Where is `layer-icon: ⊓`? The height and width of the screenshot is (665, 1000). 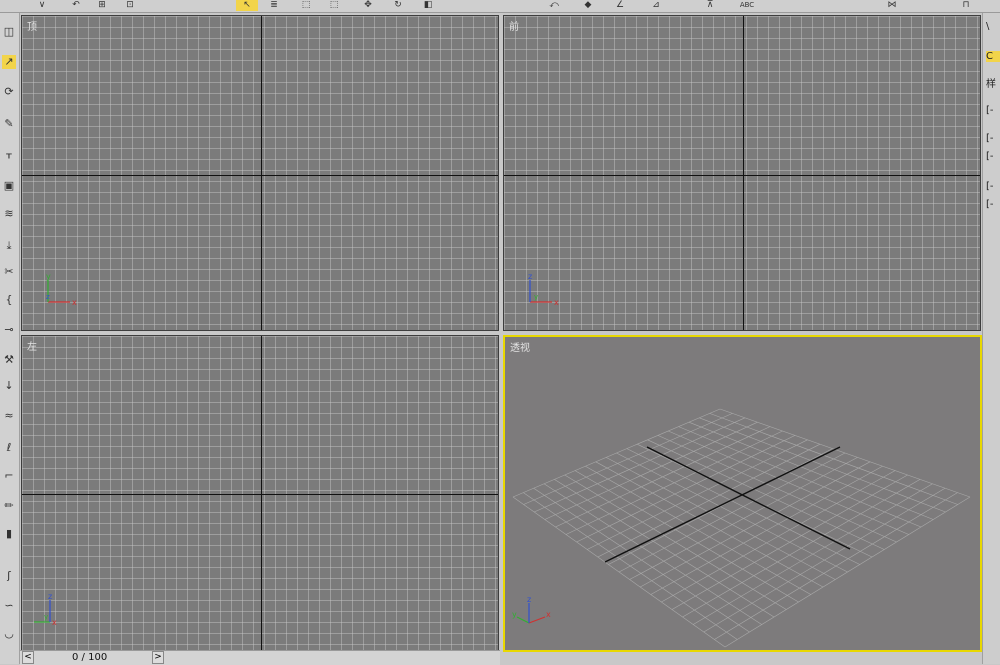
layer-icon: ⊓ is located at coordinates (966, 5).